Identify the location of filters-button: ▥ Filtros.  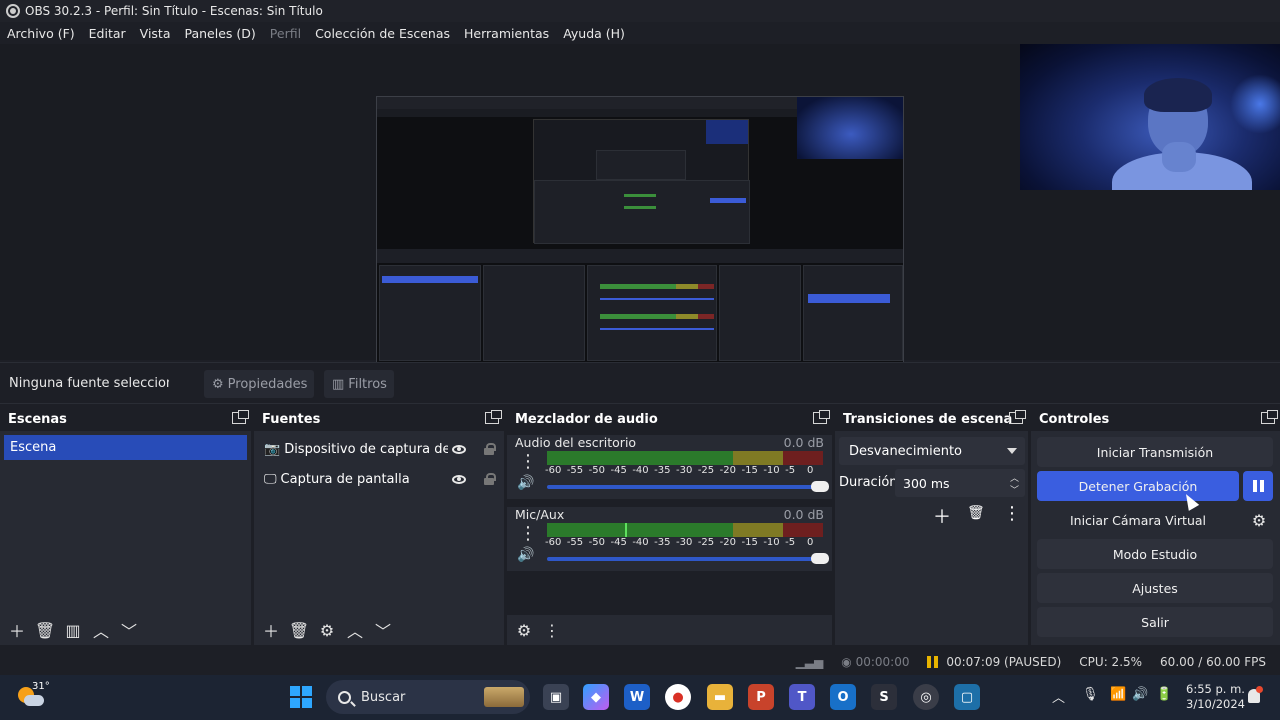
(359, 384).